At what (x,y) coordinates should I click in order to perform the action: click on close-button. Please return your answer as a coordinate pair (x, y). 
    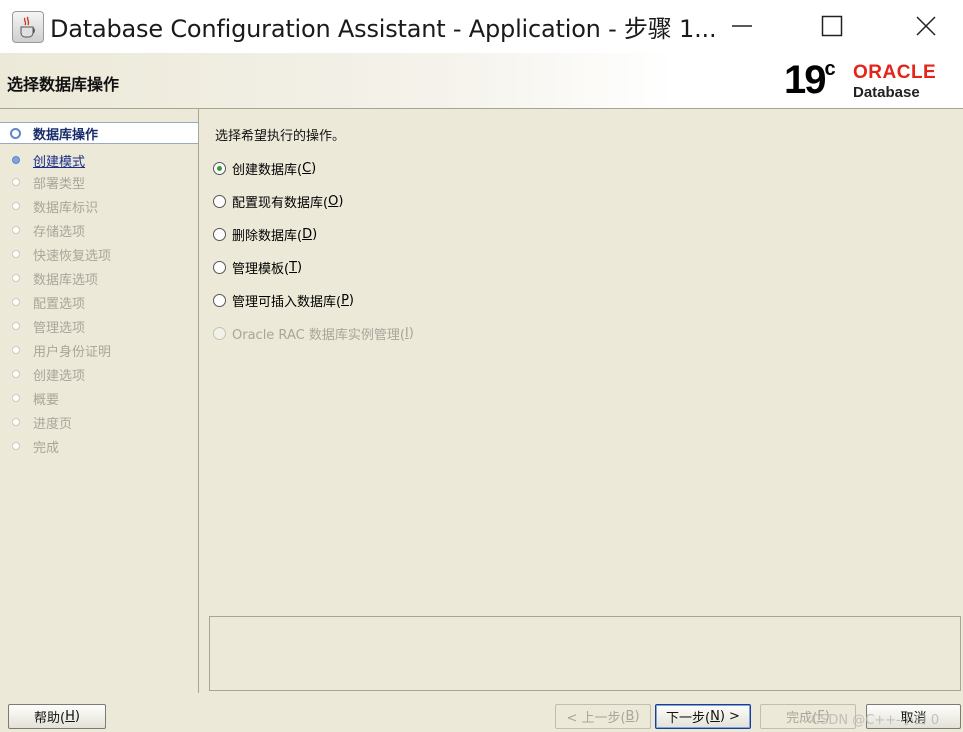
    Looking at the image, I should click on (926, 26).